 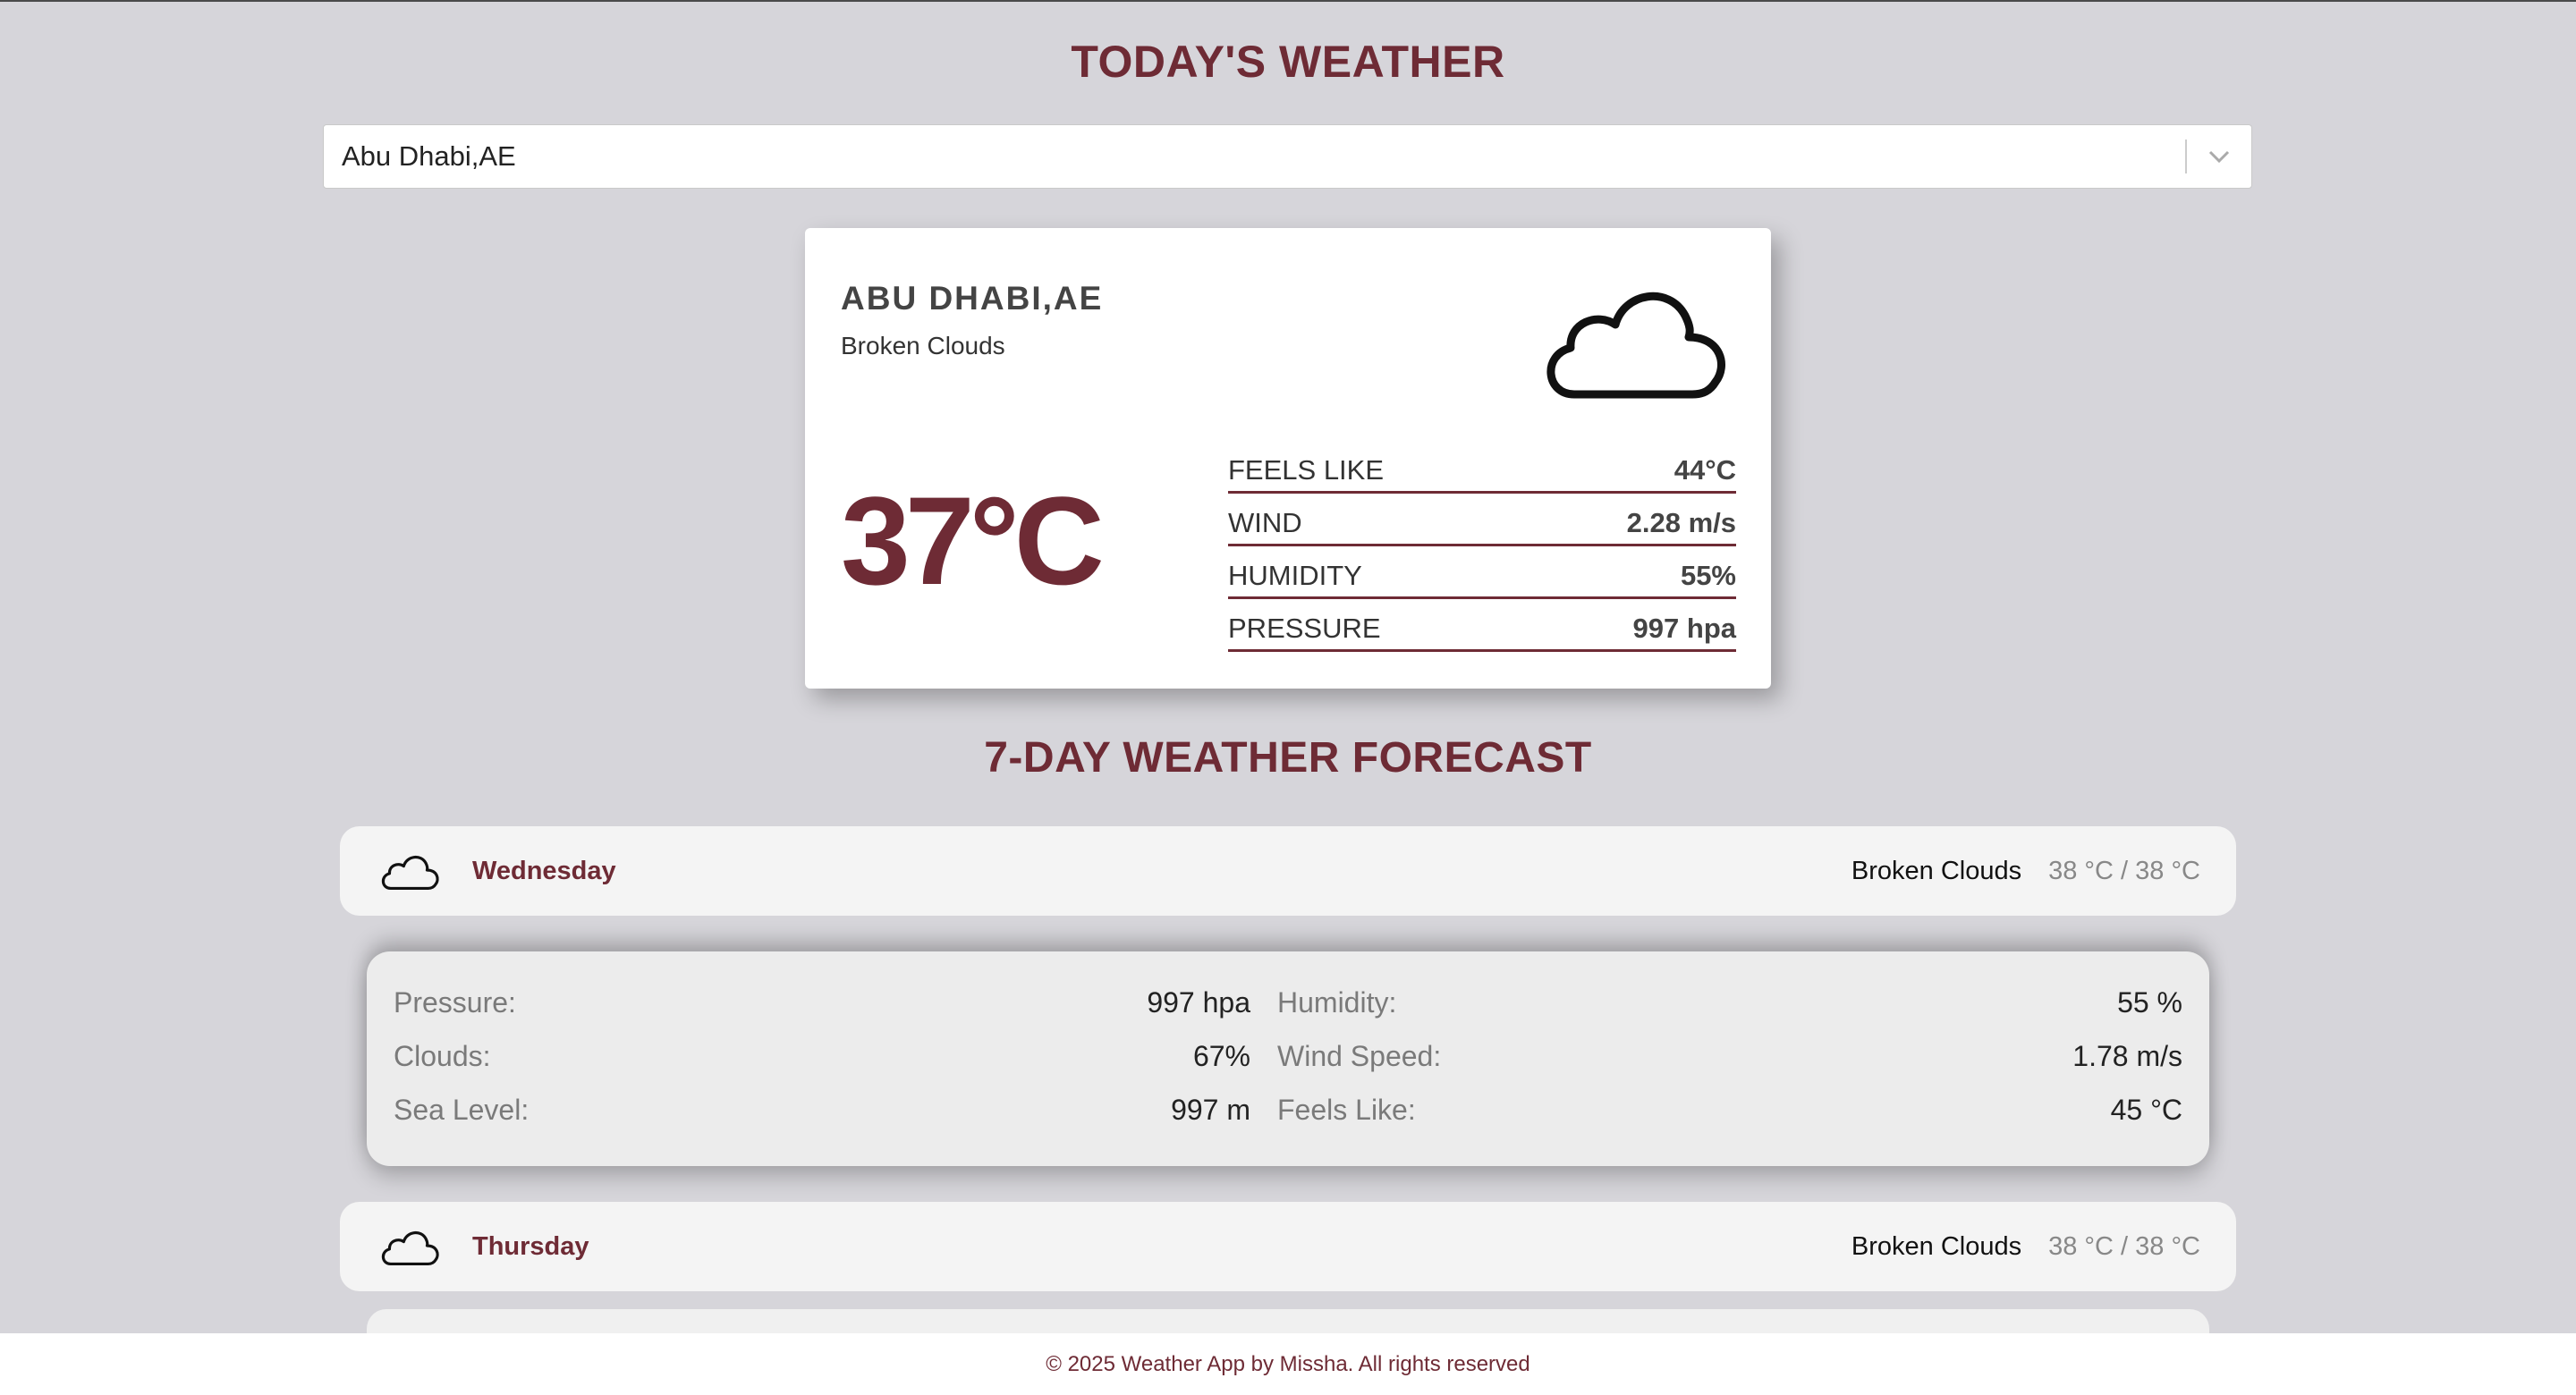 What do you see at coordinates (822, 1002) in the screenshot?
I see `detail-pressure: Pressure: 997 hpa` at bounding box center [822, 1002].